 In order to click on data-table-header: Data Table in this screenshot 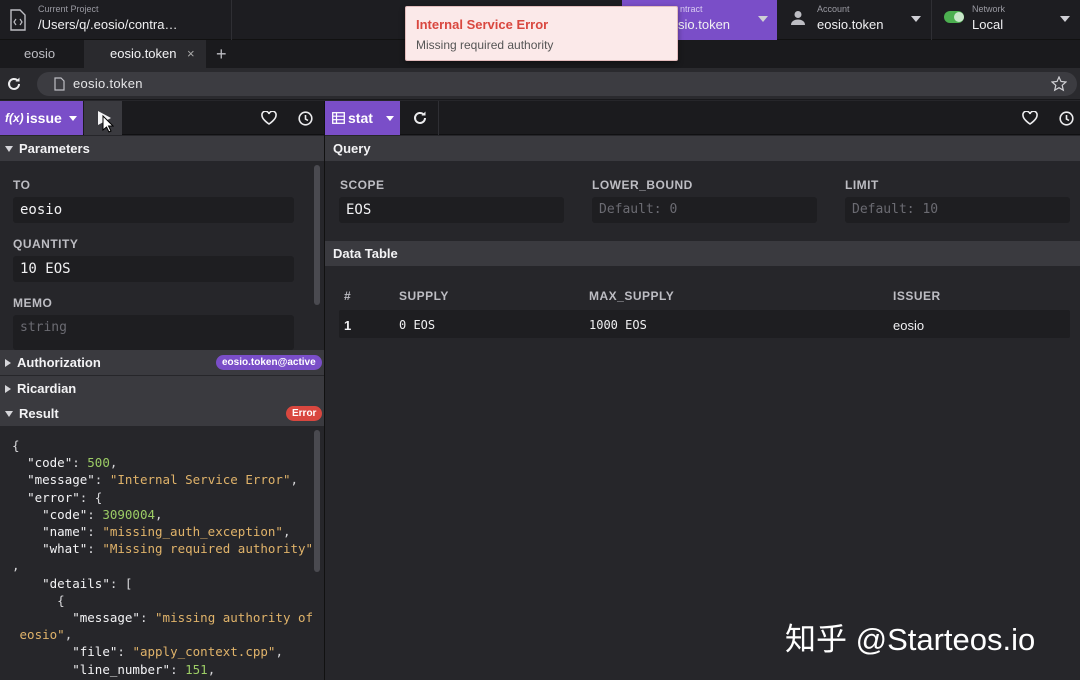, I will do `click(702, 253)`.